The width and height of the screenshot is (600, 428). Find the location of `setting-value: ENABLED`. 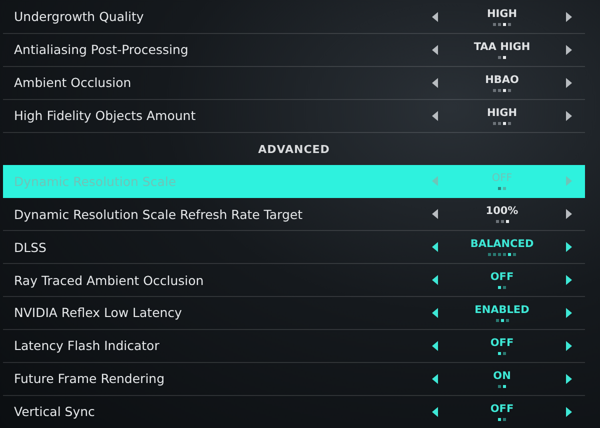

setting-value: ENABLED is located at coordinates (502, 310).